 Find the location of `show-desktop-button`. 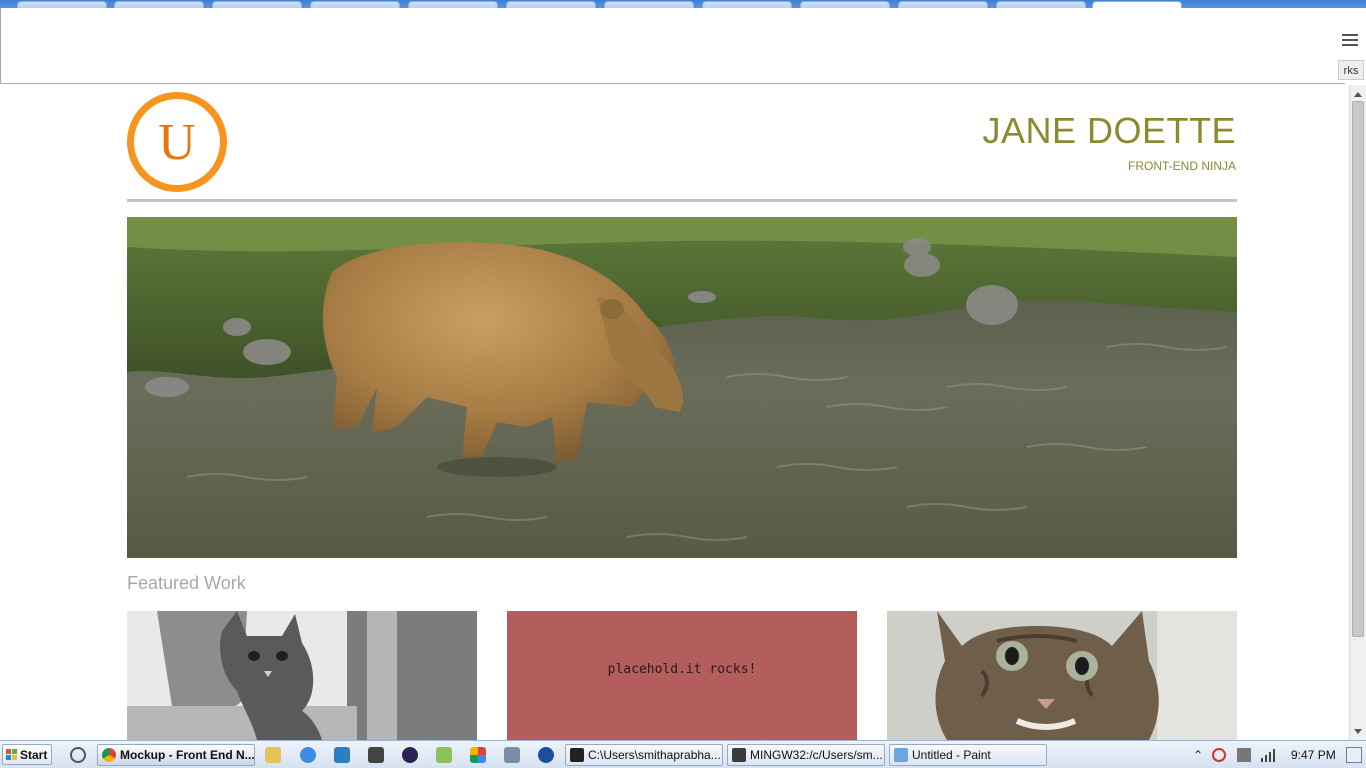

show-desktop-button is located at coordinates (1354, 755).